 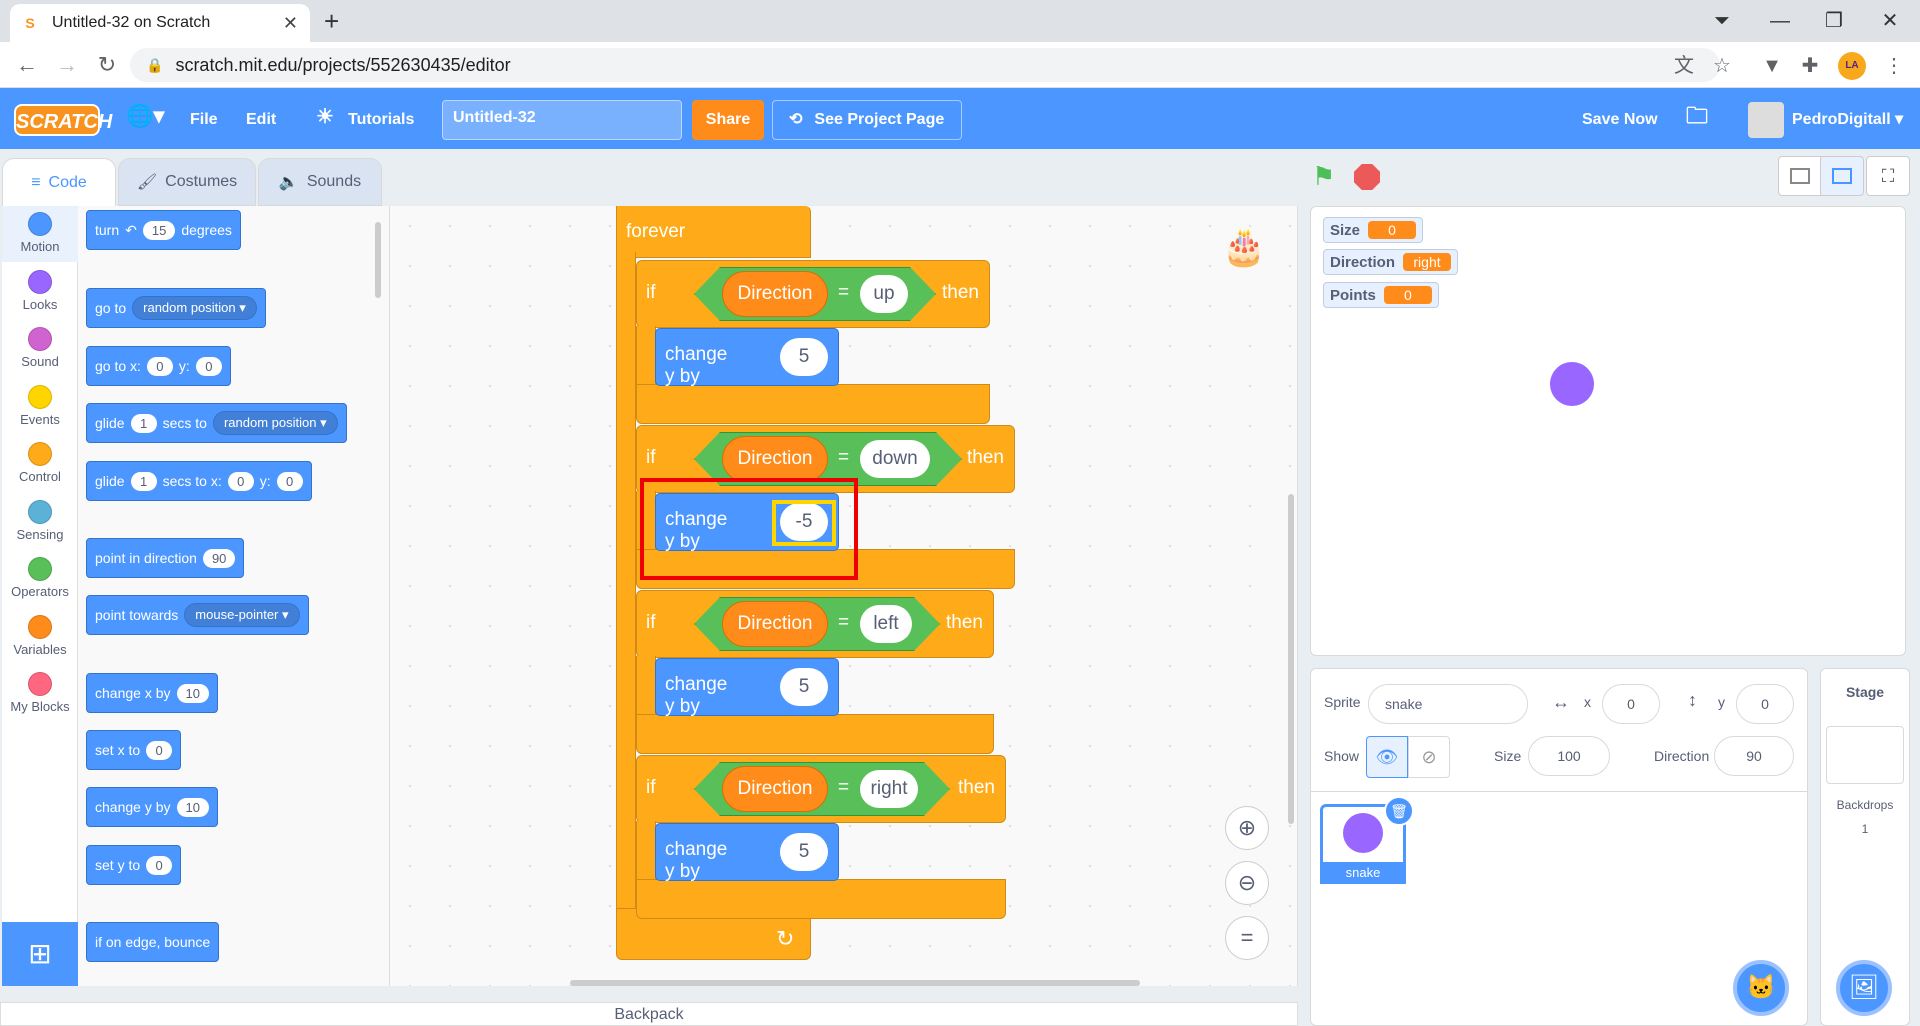 I want to click on extension-filter-icon: ▼, so click(x=1772, y=66).